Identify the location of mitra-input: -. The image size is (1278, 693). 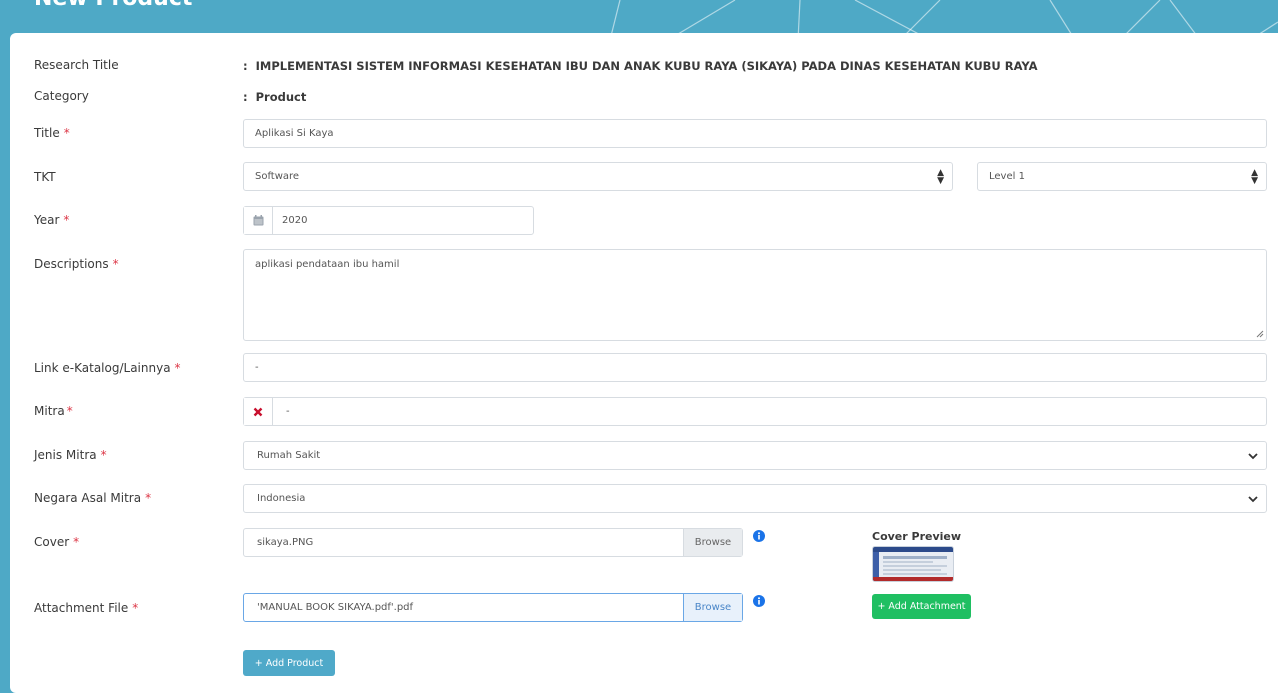
(755, 411).